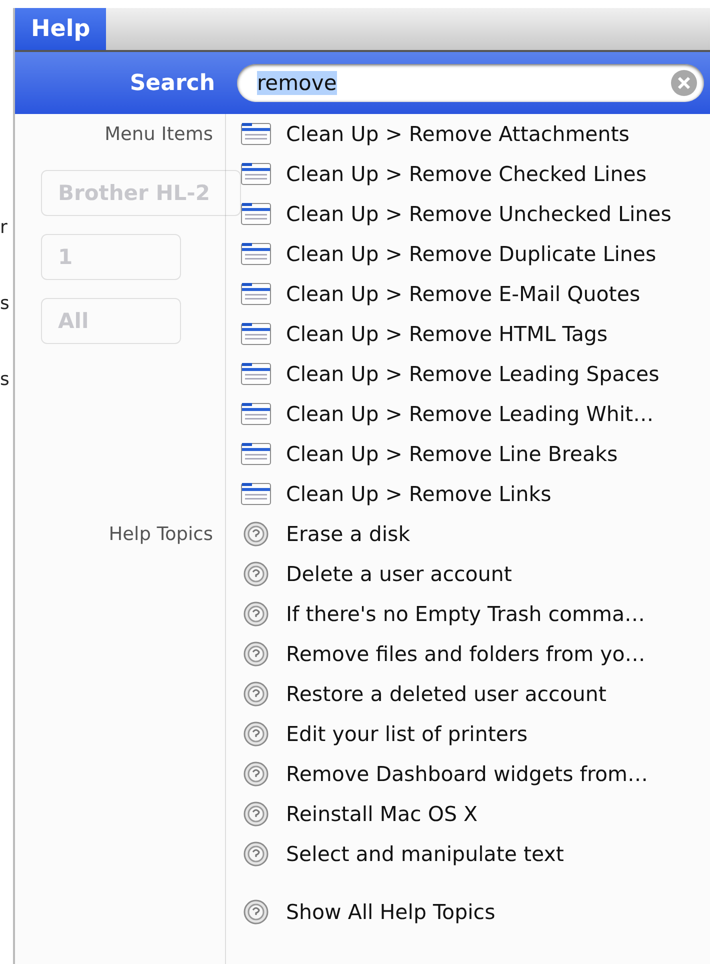 The width and height of the screenshot is (710, 964). I want to click on help-topic: Restore a deleted user account, so click(446, 694).